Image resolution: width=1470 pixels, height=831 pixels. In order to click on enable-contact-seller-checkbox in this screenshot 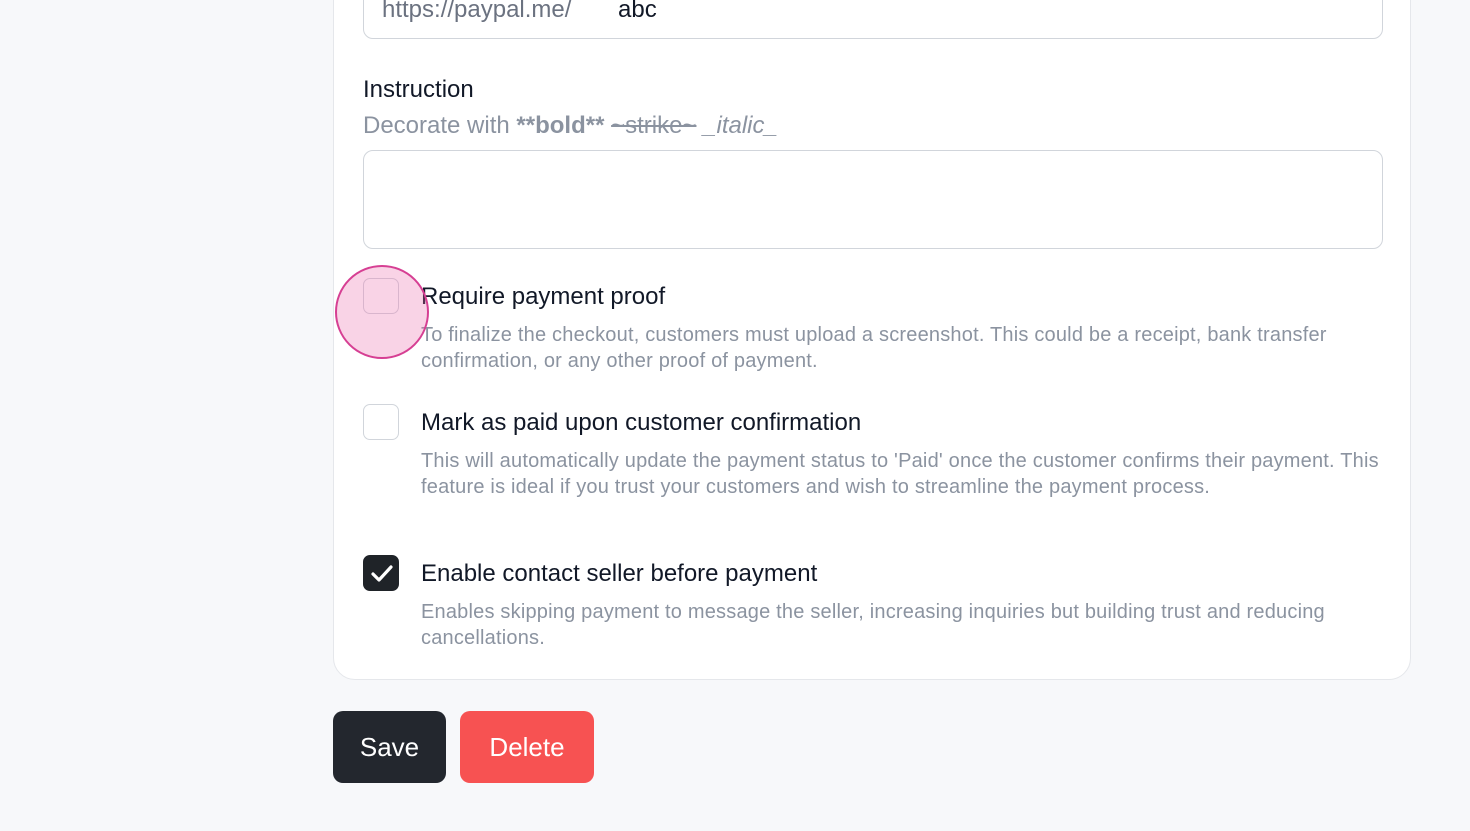, I will do `click(381, 573)`.